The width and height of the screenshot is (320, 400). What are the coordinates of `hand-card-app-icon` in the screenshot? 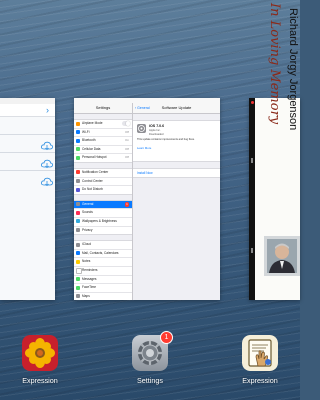 It's located at (260, 353).